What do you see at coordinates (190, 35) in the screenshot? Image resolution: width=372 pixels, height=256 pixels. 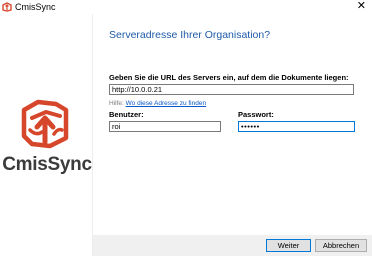 I see `page-title: Serveradresse Ihrer Organisation?` at bounding box center [190, 35].